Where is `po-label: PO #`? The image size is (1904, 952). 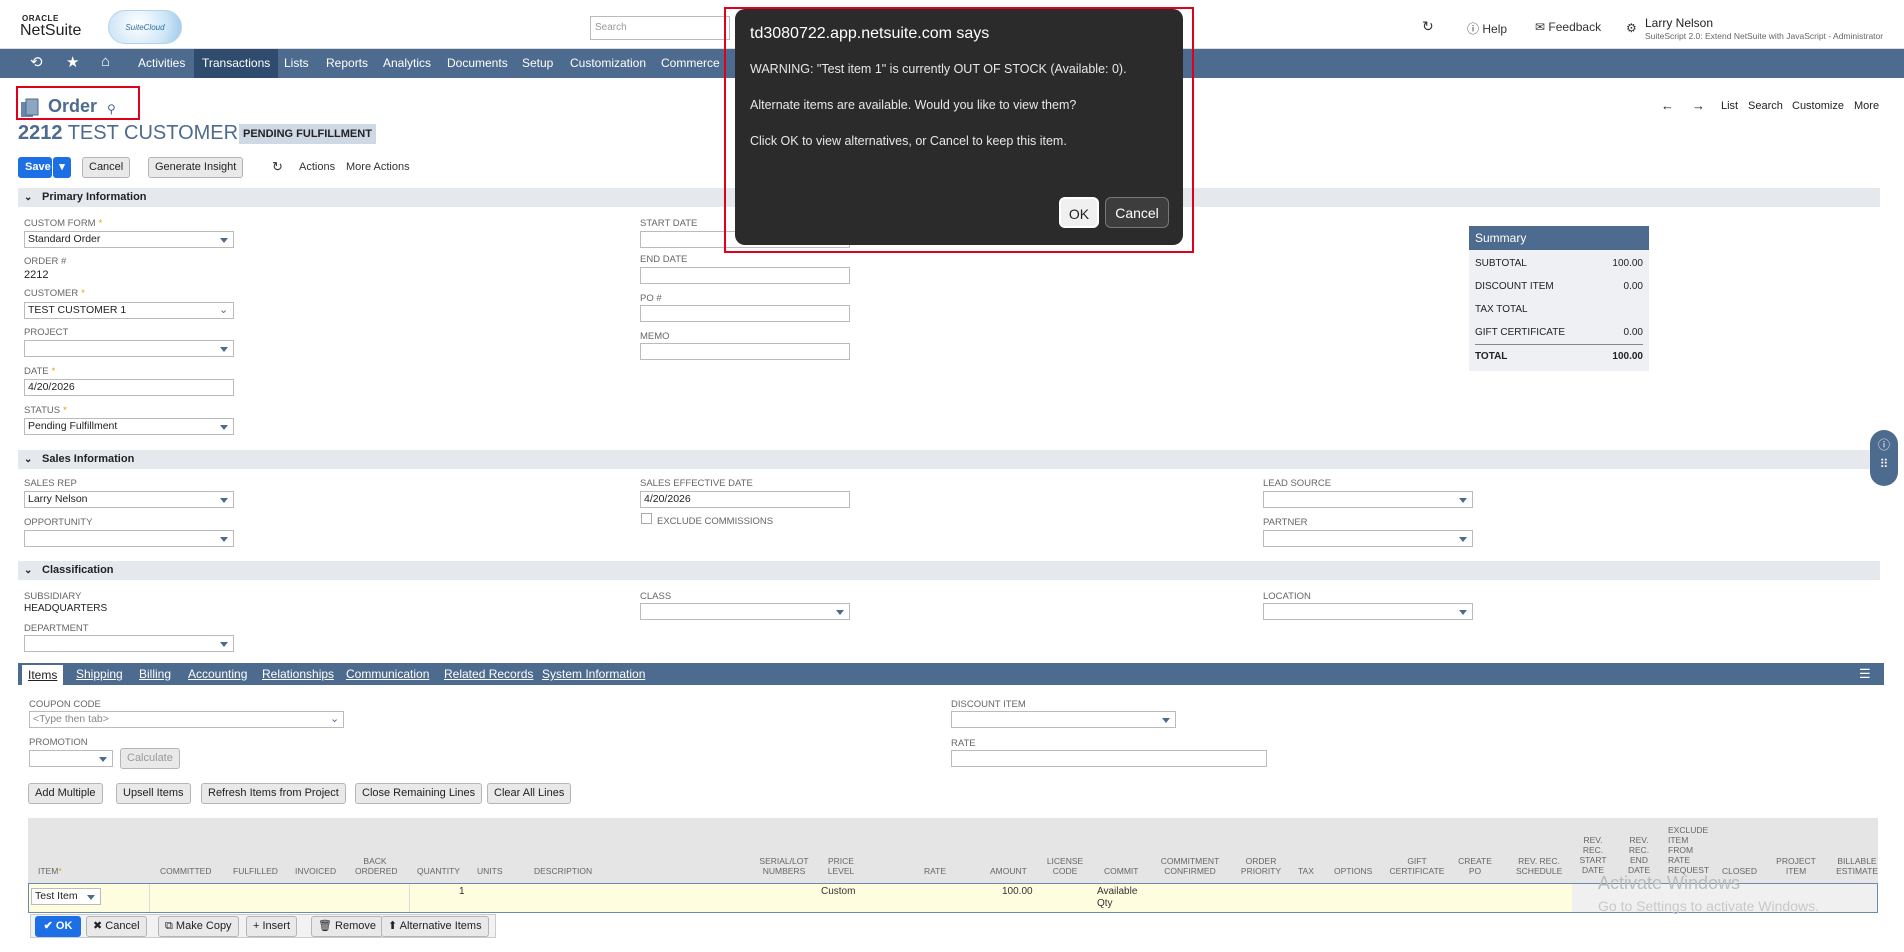 po-label: PO # is located at coordinates (651, 298).